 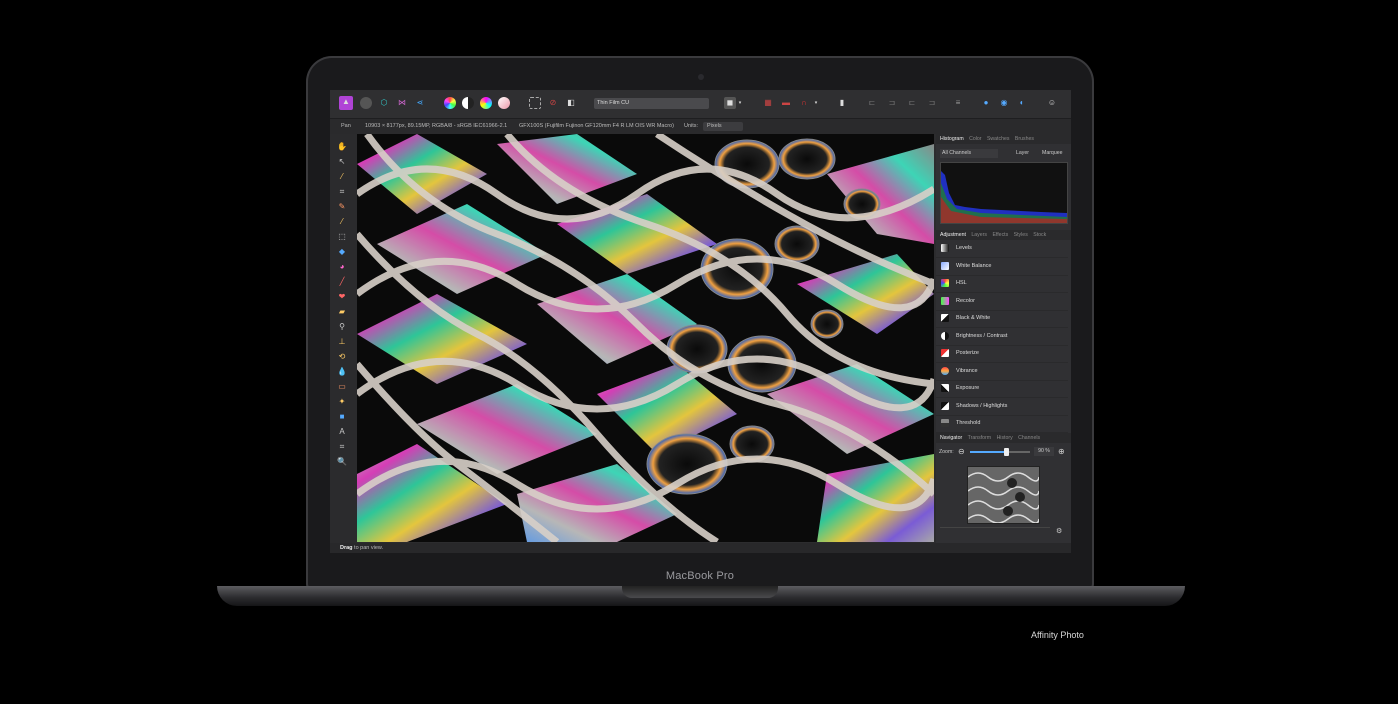 I want to click on erase-tool-icon: ▰, so click(x=342, y=312).